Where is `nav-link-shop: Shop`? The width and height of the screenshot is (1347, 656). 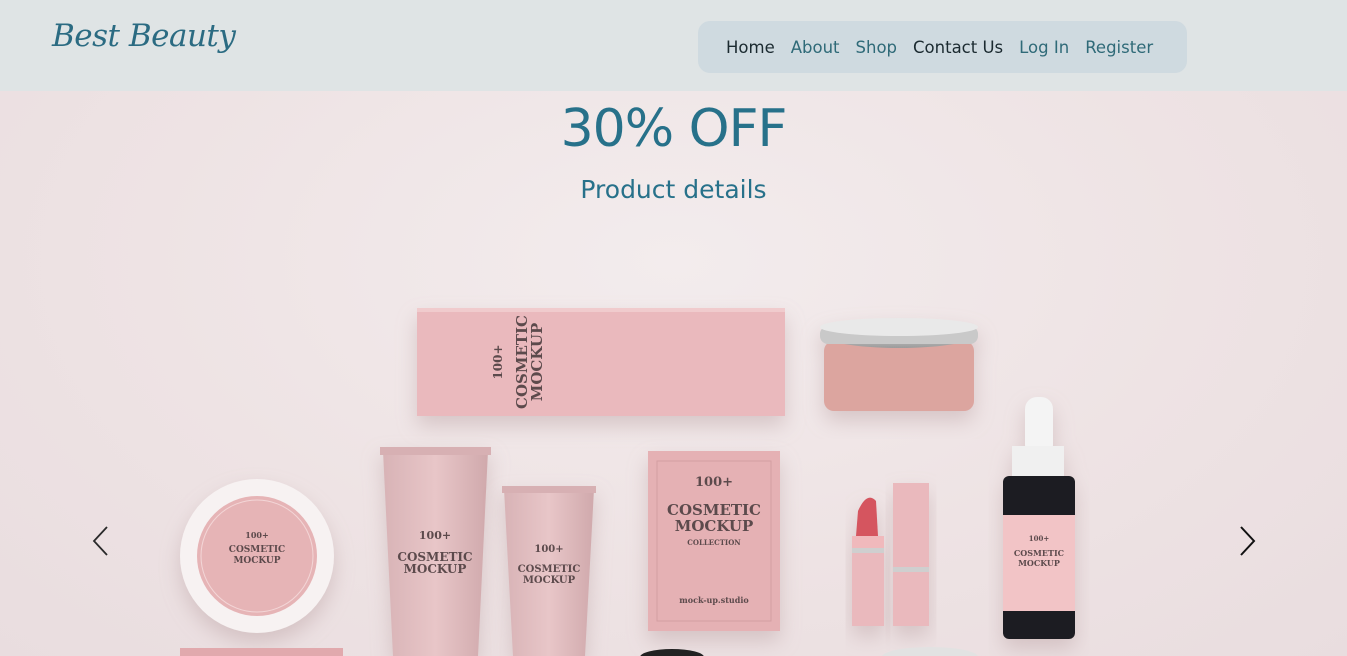 nav-link-shop: Shop is located at coordinates (877, 47).